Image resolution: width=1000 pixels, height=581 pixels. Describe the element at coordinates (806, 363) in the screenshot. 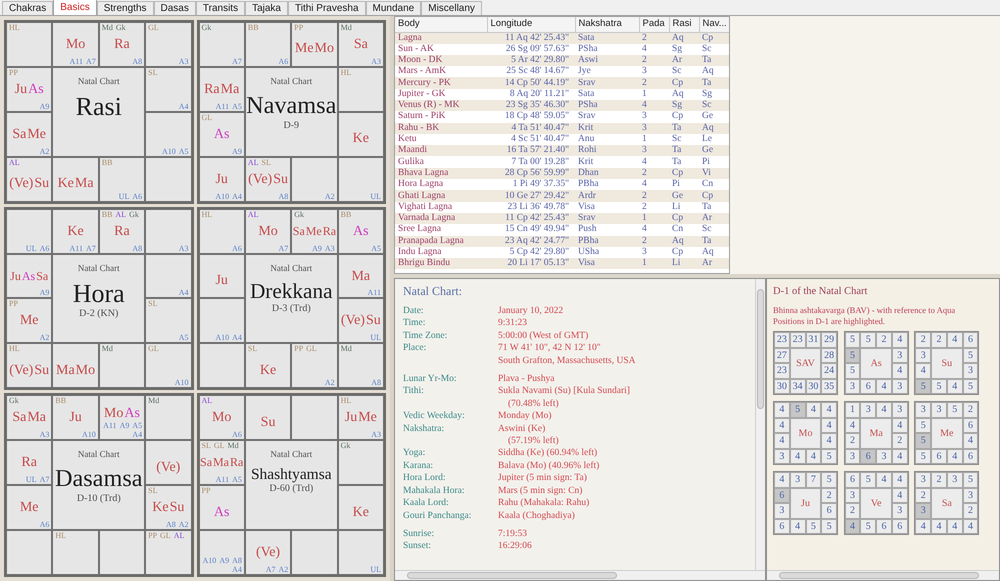

I see `bav-grid-name: SAV` at that location.